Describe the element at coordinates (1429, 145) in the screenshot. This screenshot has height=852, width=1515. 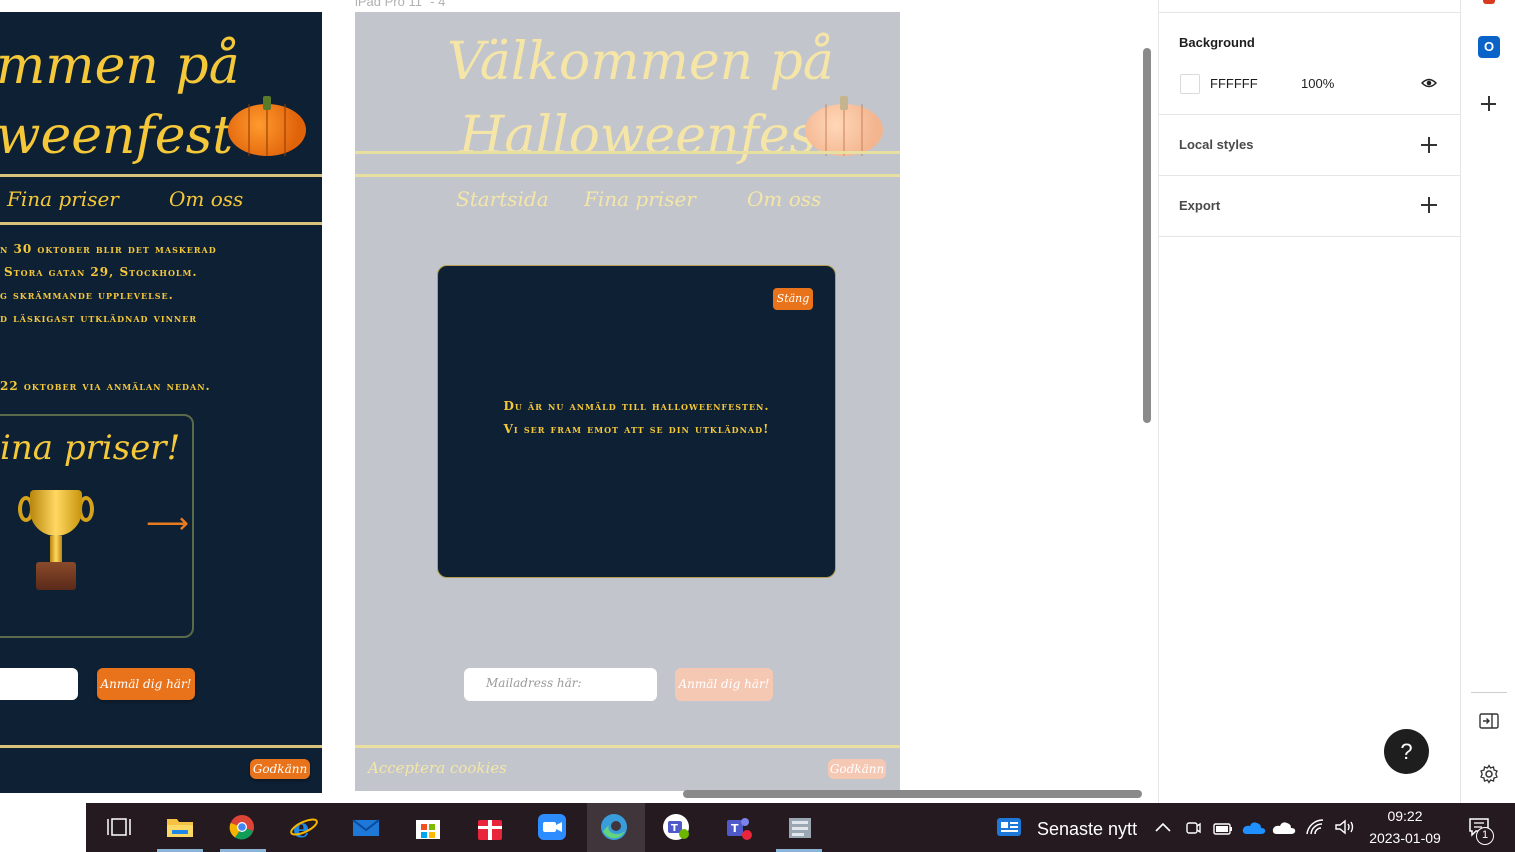
I see `add-local-style-plus-icon` at that location.